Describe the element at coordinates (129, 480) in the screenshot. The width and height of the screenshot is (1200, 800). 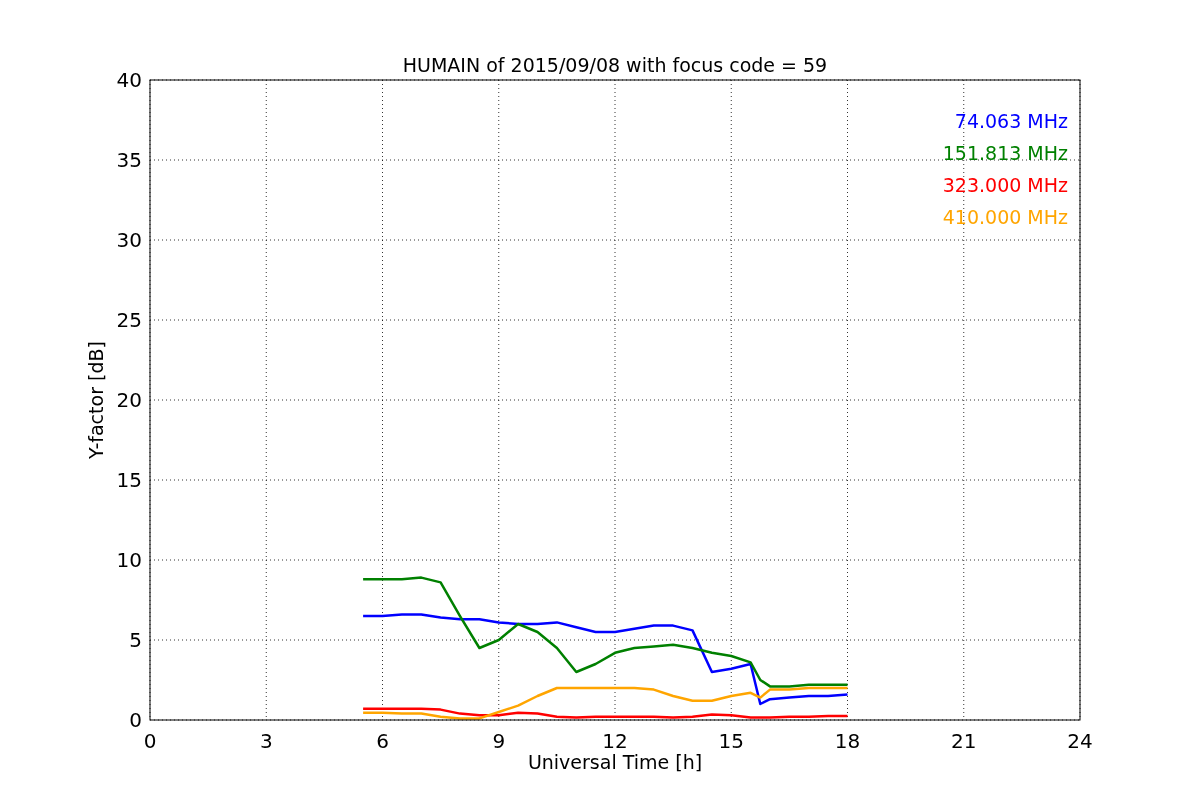
I see `y-tick-label: 15` at that location.